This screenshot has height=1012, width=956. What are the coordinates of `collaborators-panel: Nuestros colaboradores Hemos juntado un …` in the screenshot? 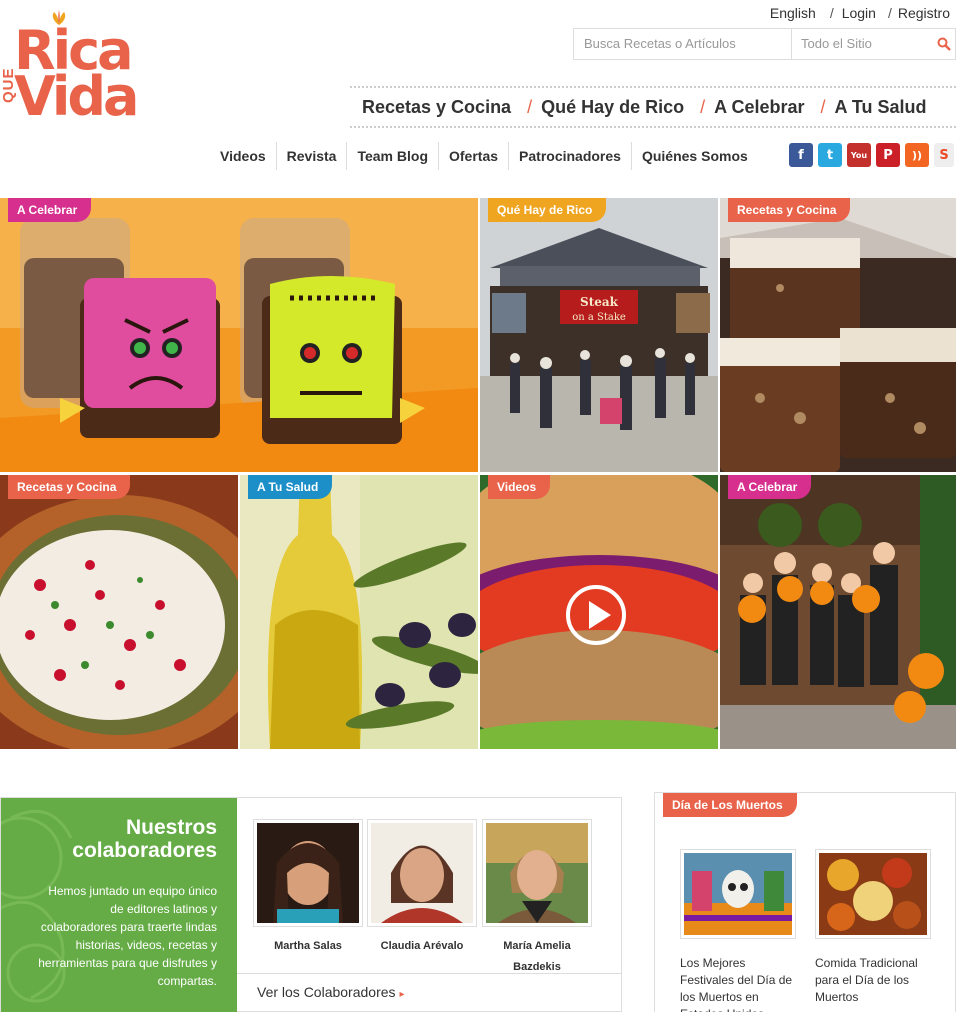 It's located at (311, 904).